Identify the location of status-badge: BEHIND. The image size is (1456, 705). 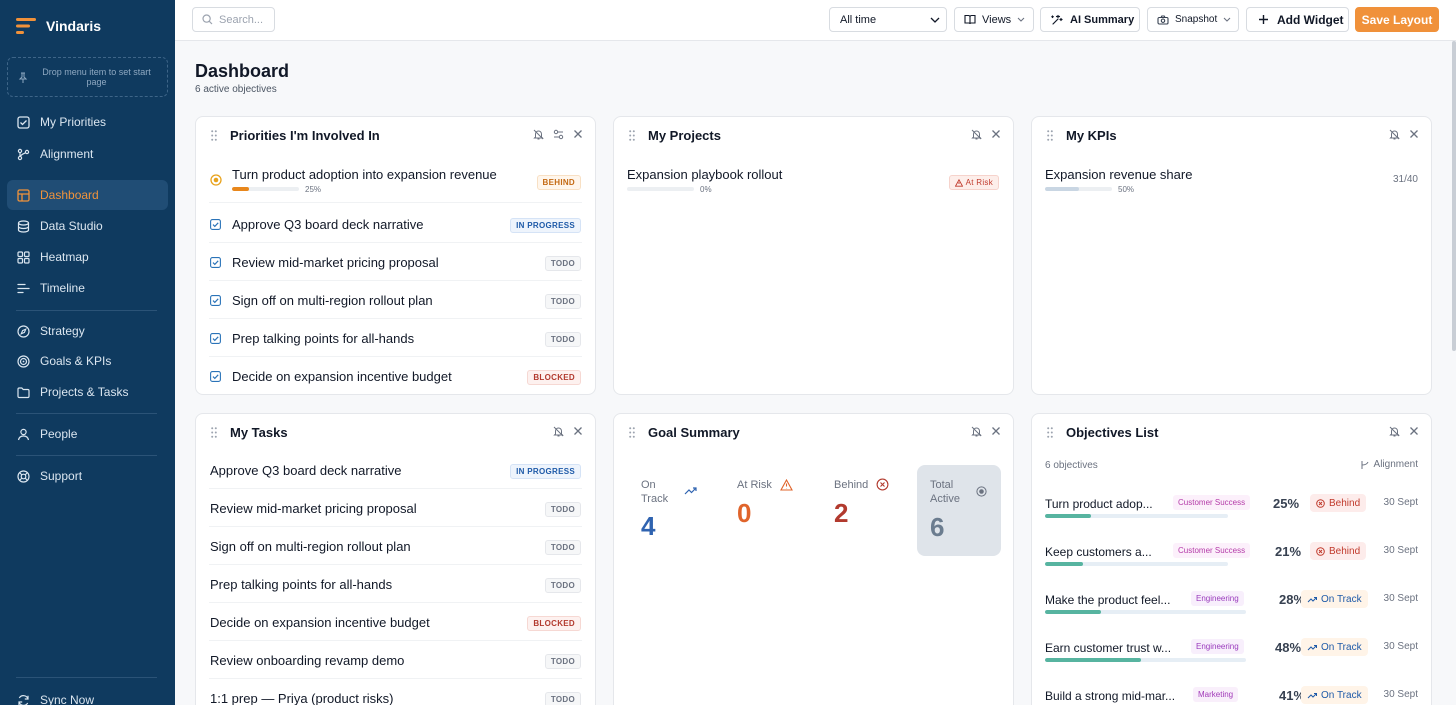
(558, 182).